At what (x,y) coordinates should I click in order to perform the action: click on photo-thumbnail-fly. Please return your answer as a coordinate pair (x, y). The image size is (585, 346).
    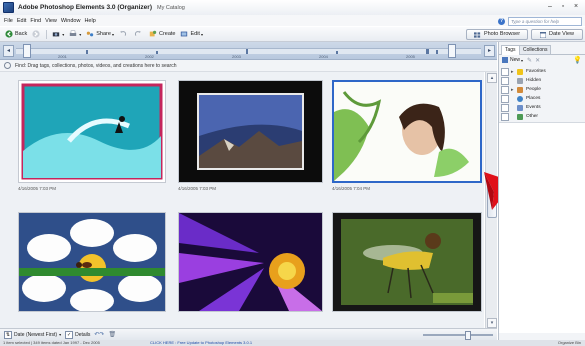
    Looking at the image, I should click on (407, 262).